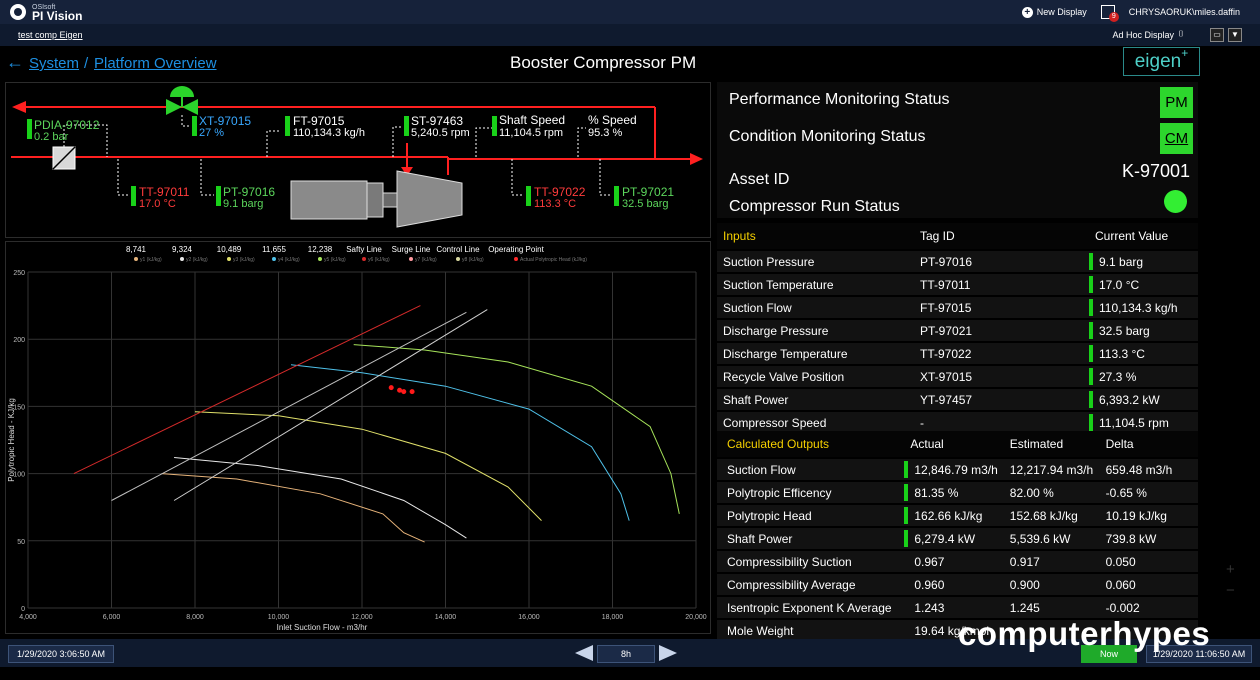  I want to click on legend-item: y8 (kJ/kg), so click(473, 260).